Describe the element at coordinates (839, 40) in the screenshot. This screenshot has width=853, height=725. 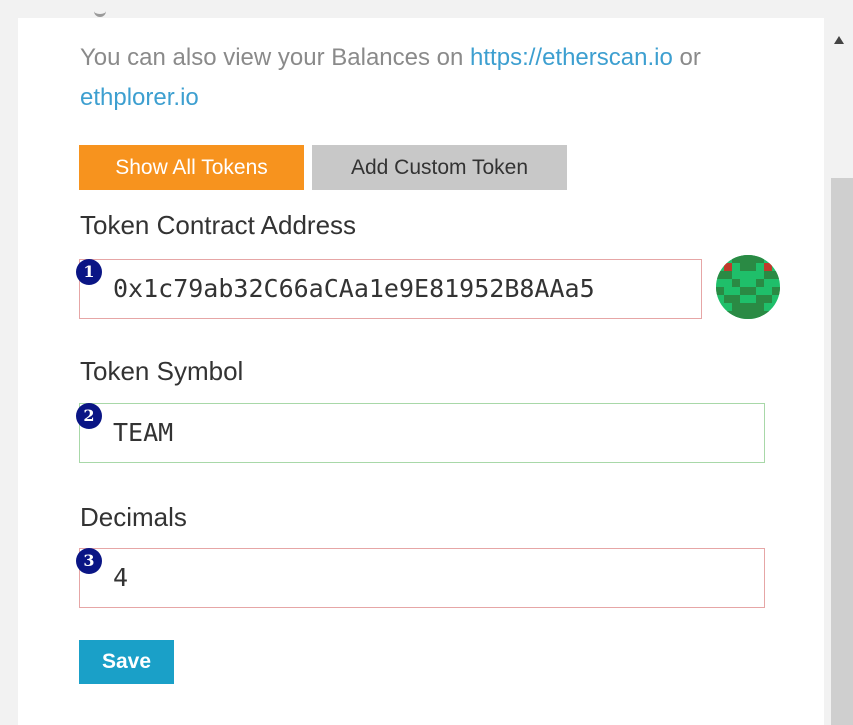
I see `scroll-up-arrow-icon` at that location.